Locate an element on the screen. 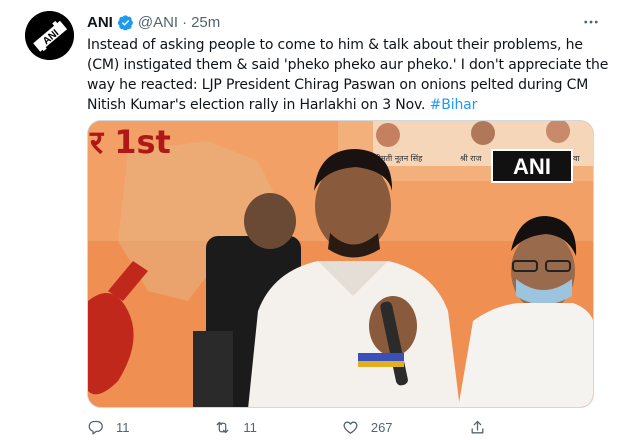 The height and width of the screenshot is (440, 623). verified-badge-icon is located at coordinates (125, 22).